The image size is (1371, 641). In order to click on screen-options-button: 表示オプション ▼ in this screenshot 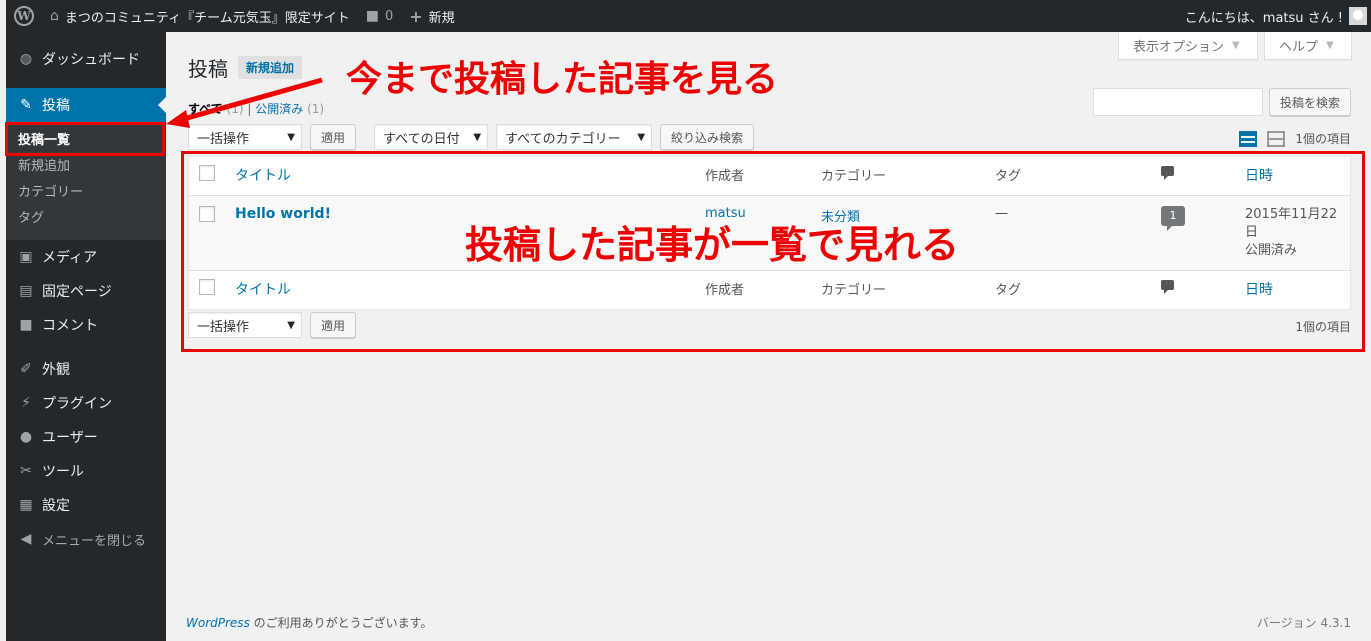, I will do `click(1188, 46)`.